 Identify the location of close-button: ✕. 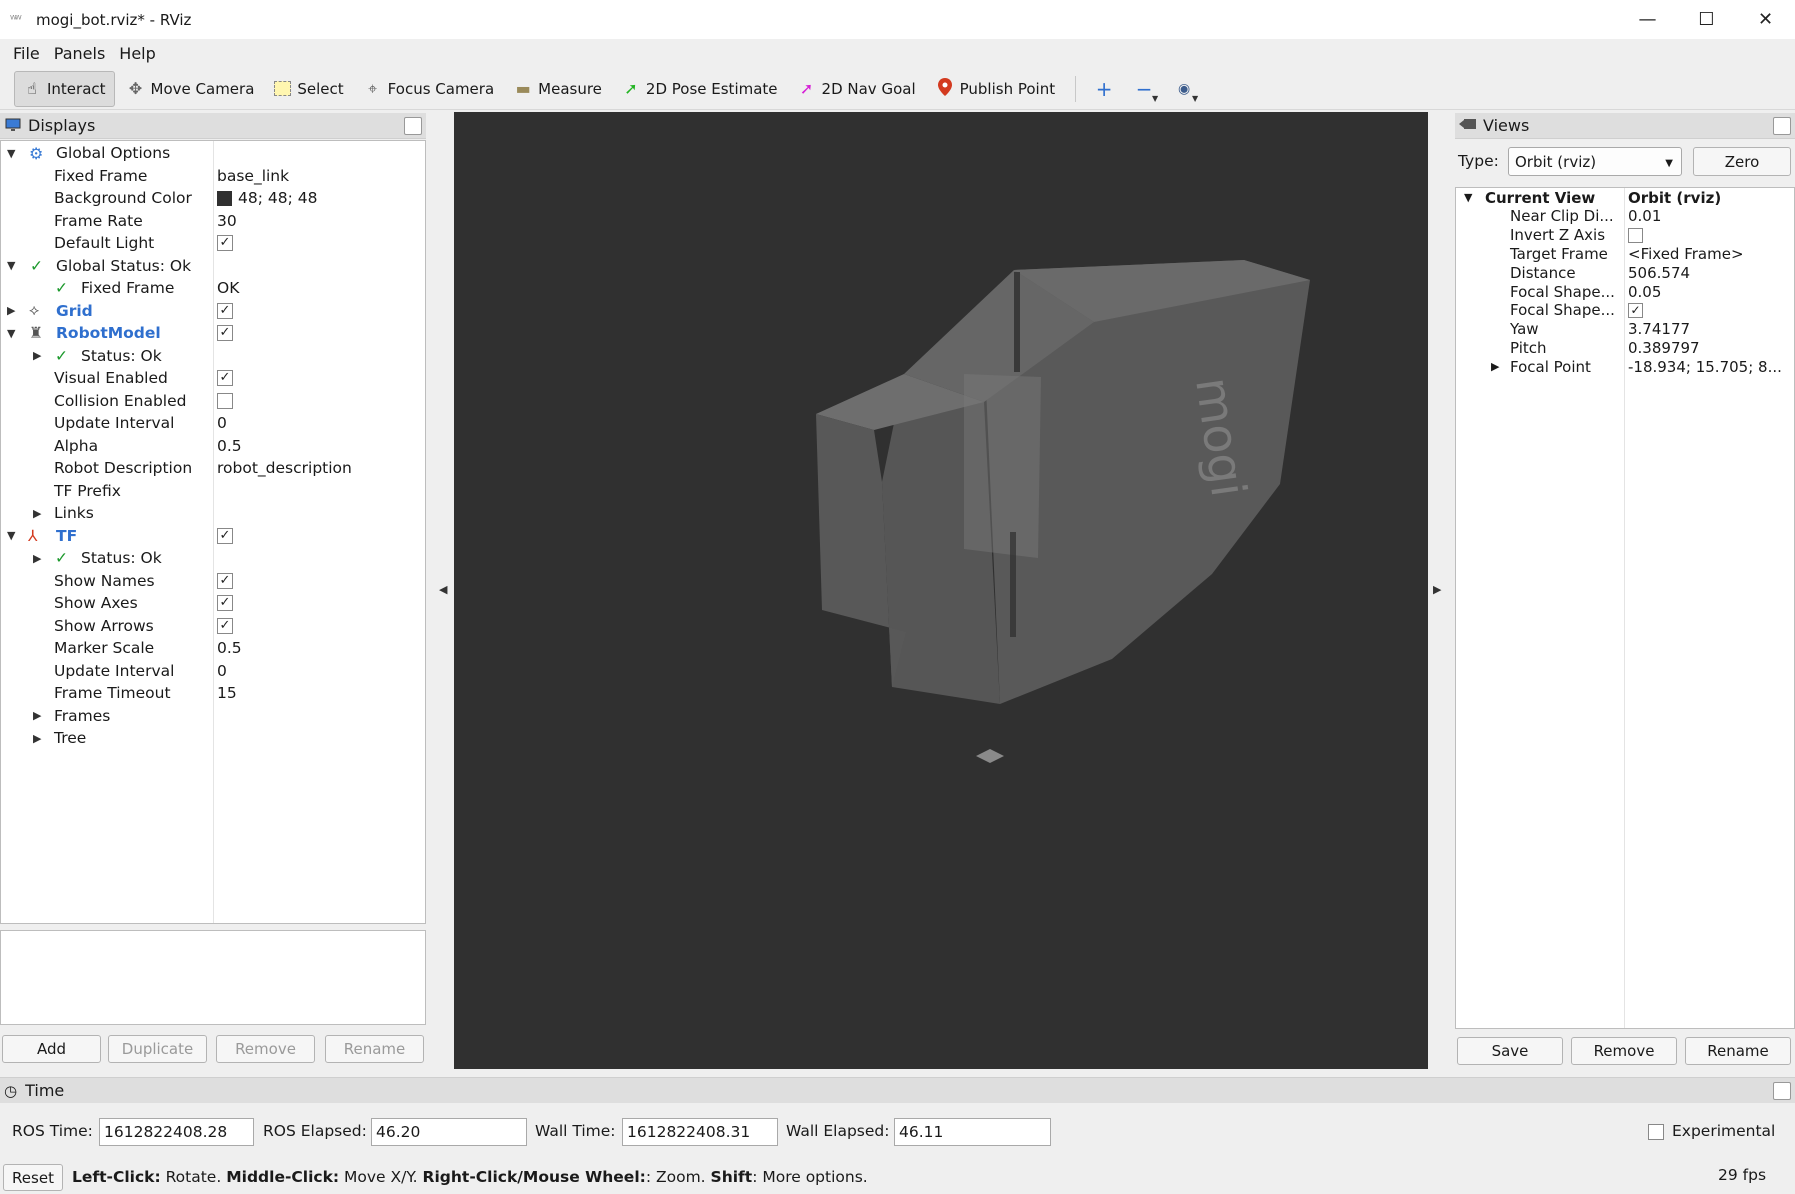
(1765, 19).